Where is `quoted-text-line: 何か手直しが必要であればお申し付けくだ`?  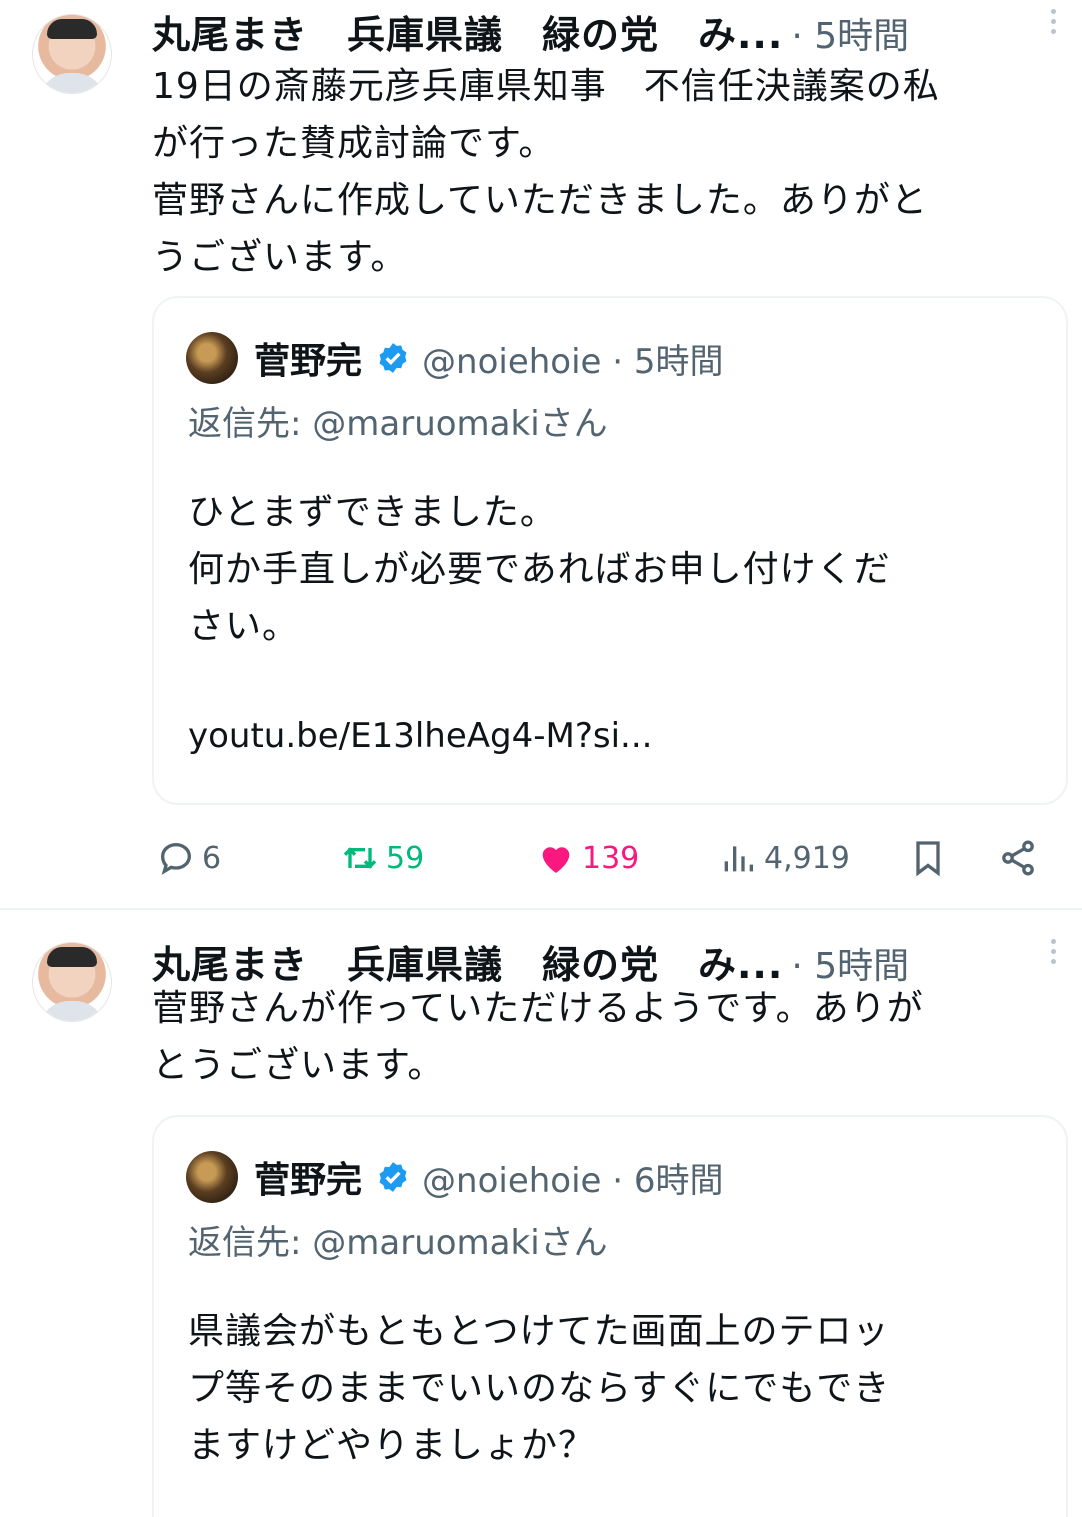
quoted-text-line: 何か手直しが必要であればお申し付けくだ is located at coordinates (539, 569).